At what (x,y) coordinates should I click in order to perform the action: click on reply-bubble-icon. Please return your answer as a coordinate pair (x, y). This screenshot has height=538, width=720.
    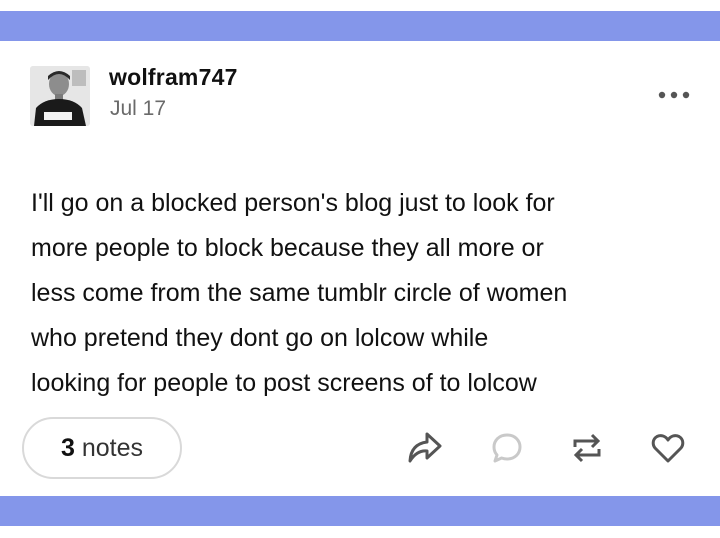
    Looking at the image, I should click on (507, 448).